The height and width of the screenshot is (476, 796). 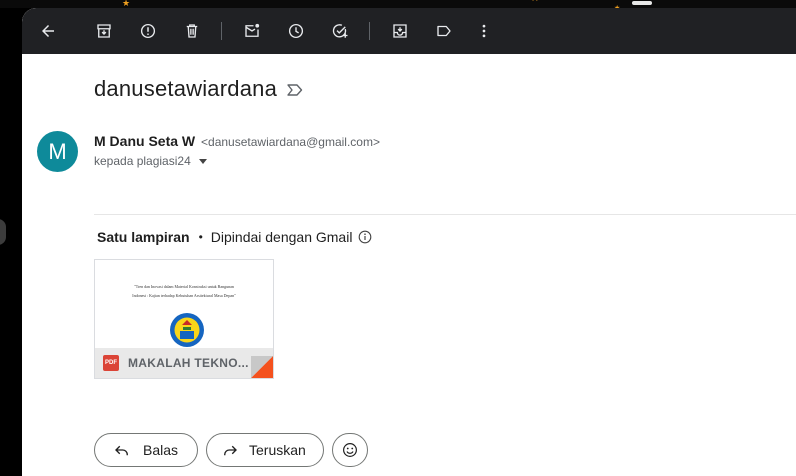 What do you see at coordinates (365, 237) in the screenshot?
I see `info-icon` at bounding box center [365, 237].